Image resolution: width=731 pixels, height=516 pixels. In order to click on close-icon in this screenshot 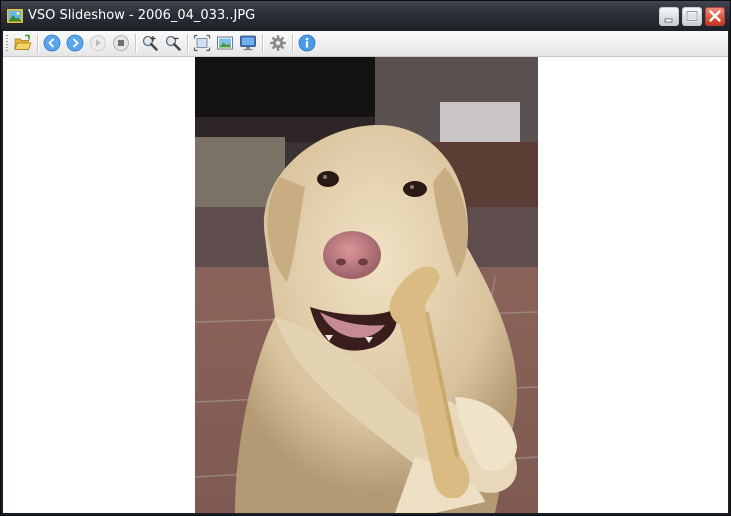, I will do `click(715, 16)`.